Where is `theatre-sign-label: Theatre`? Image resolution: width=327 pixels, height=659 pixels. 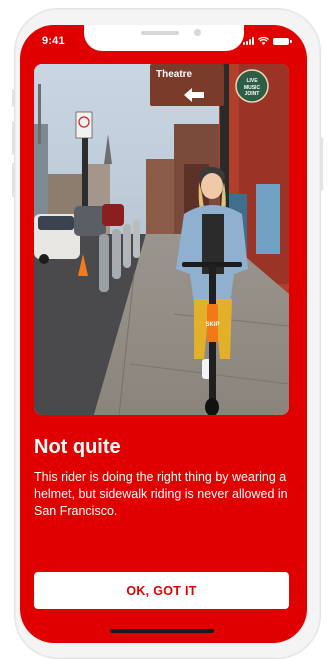 theatre-sign-label: Theatre is located at coordinates (174, 74).